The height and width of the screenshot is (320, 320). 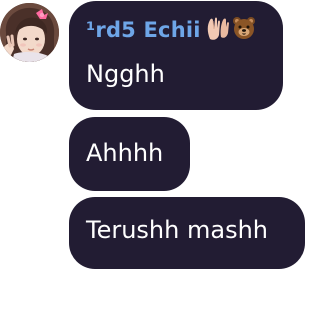 I want to click on sender-name: ¹rd5 Echii, so click(x=143, y=30).